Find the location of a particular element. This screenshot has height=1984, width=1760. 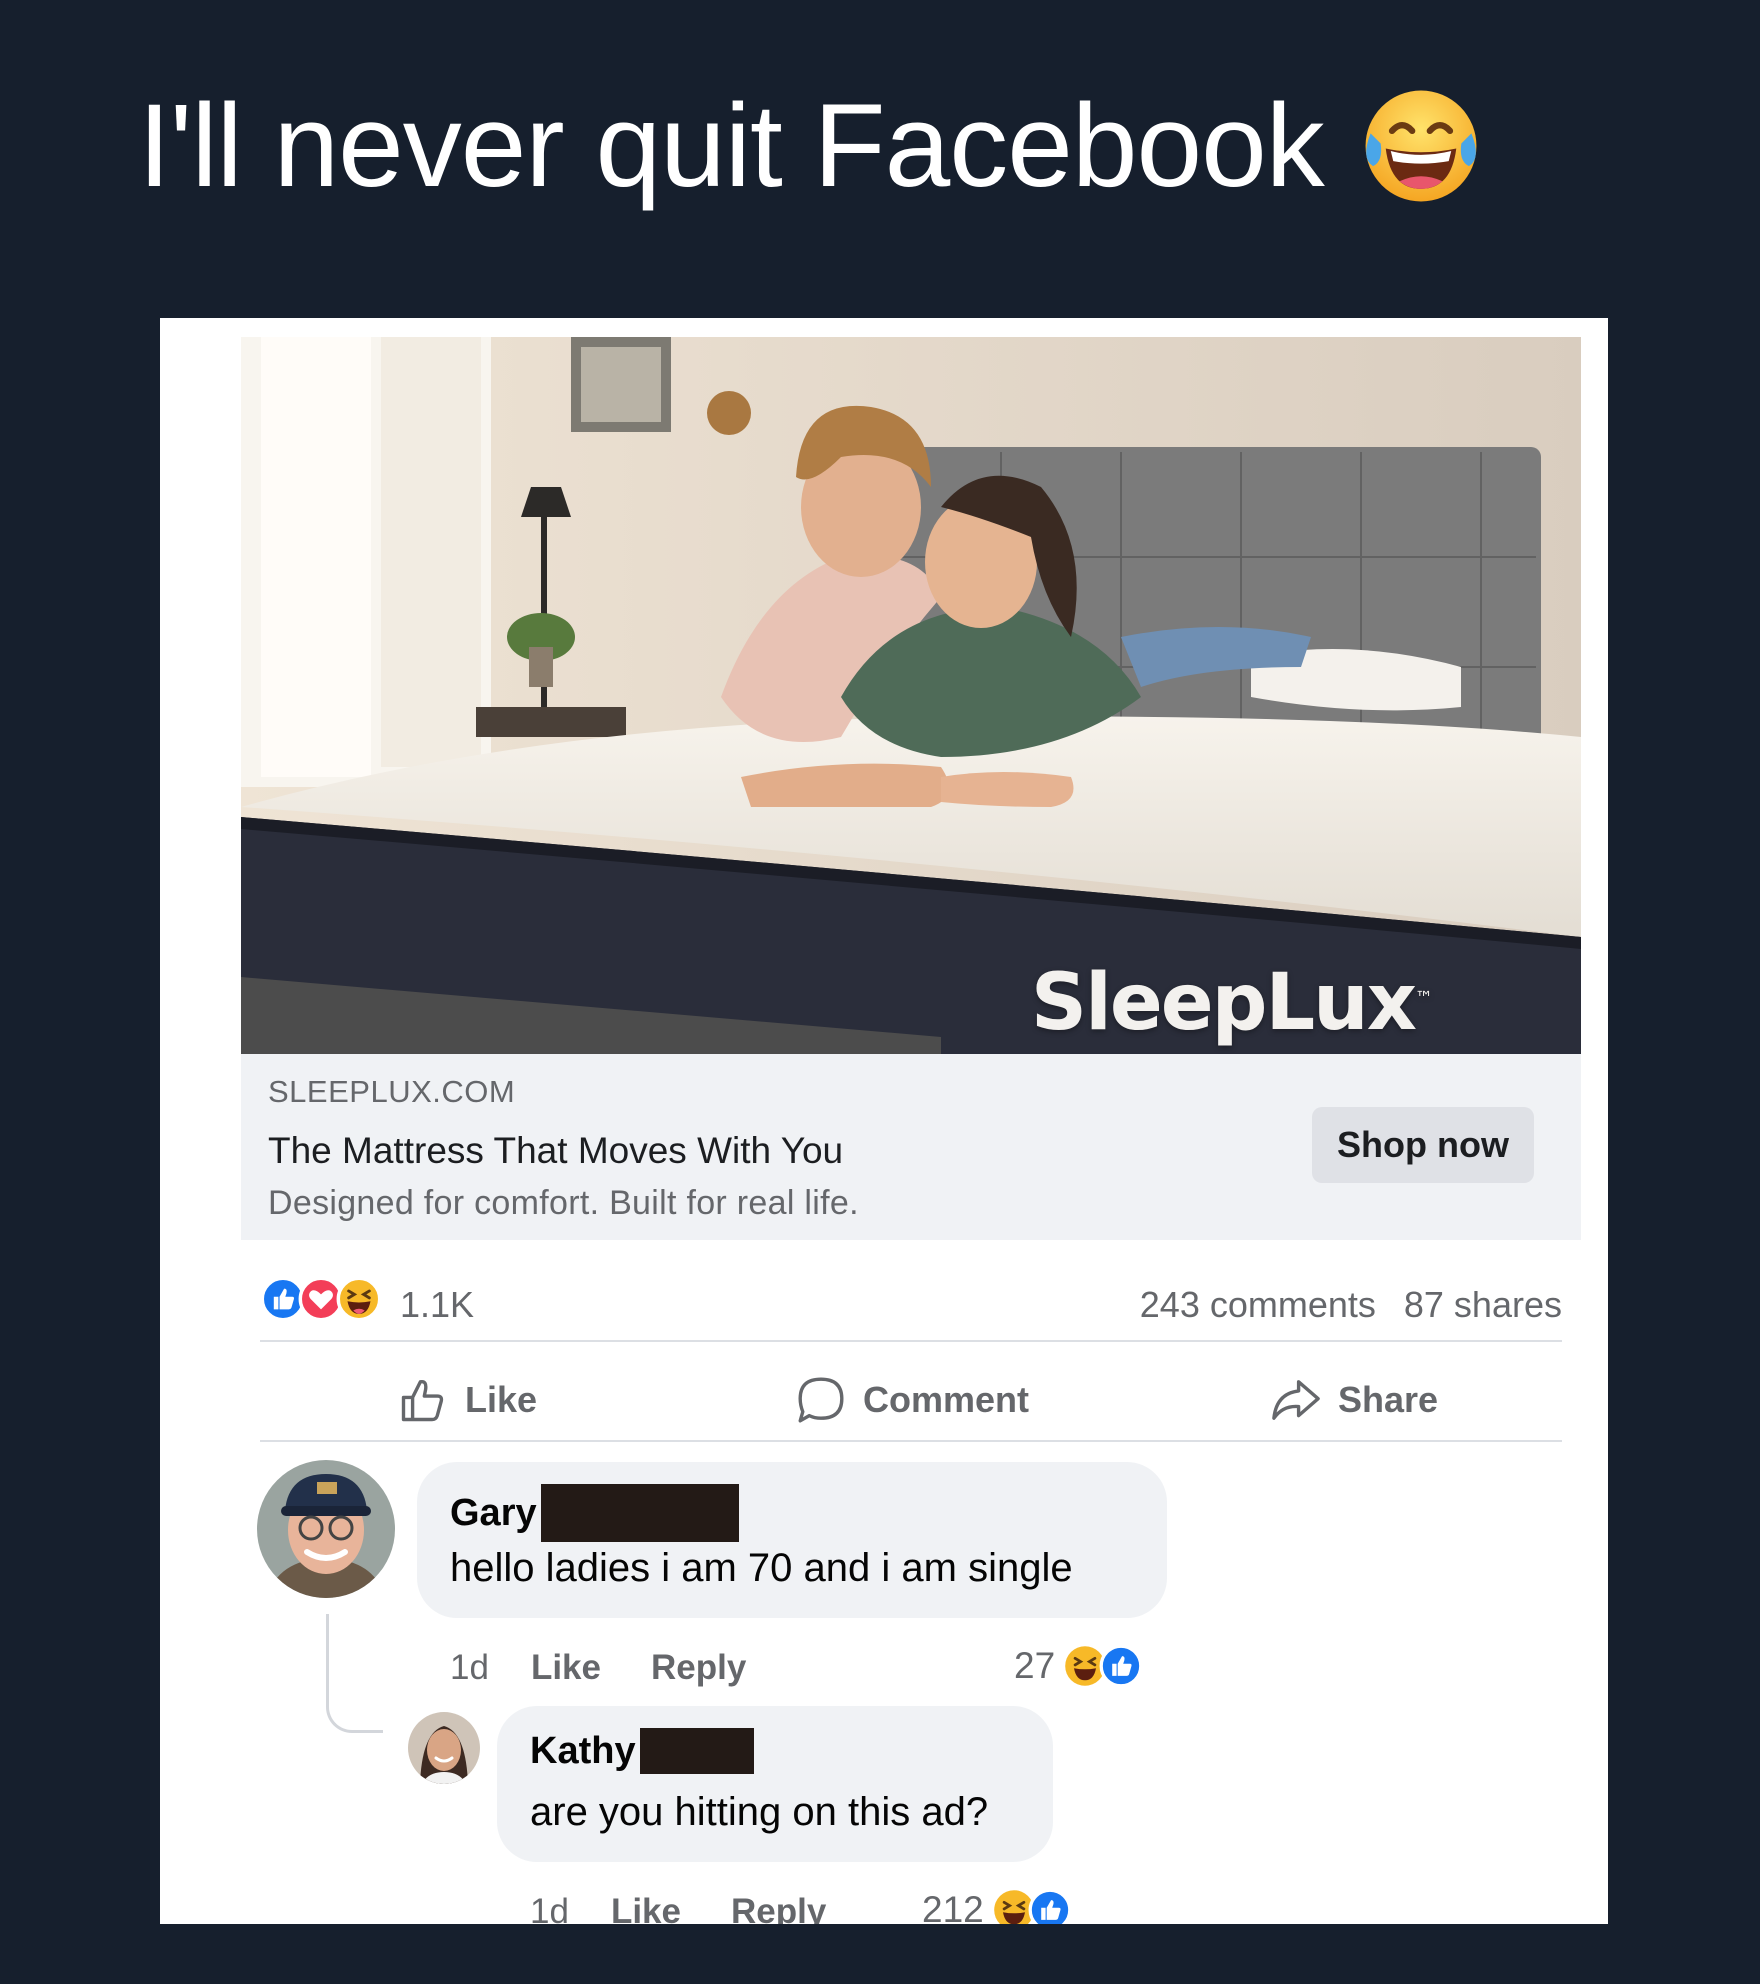

sleeplux-logo: SleepLux™ is located at coordinates (1231, 1003).